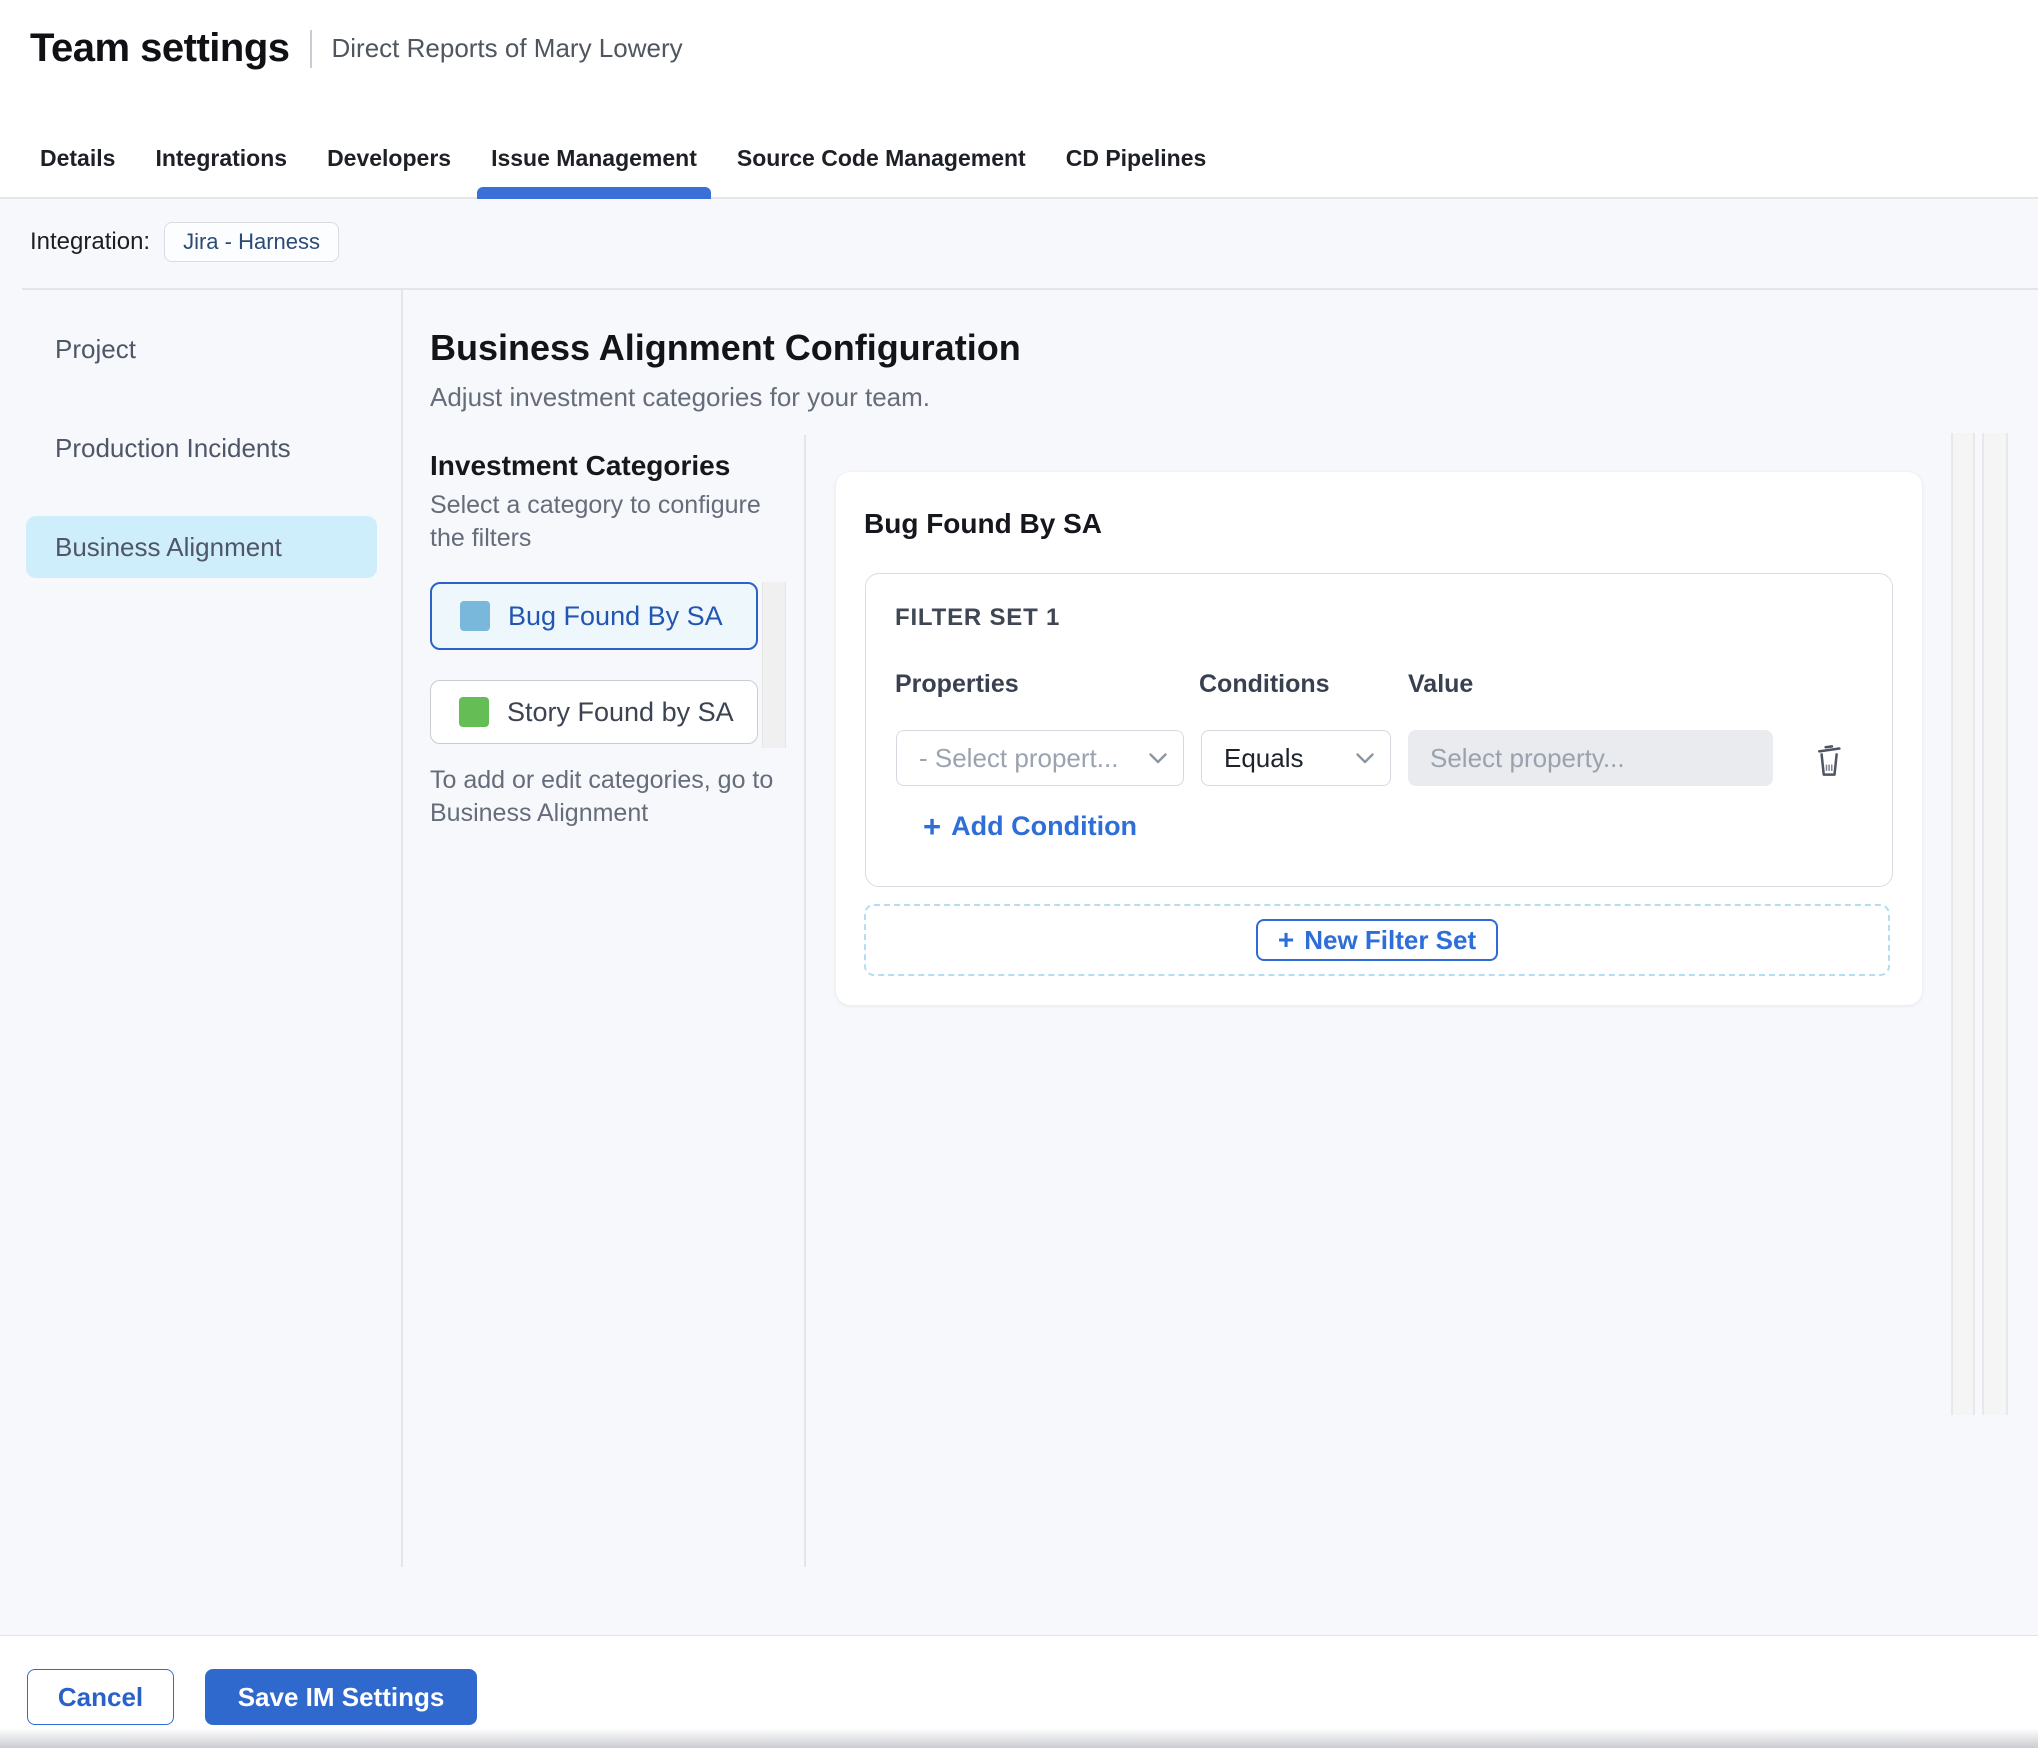 This screenshot has width=2038, height=1748. I want to click on condition-select-value: Equals, so click(1264, 757).